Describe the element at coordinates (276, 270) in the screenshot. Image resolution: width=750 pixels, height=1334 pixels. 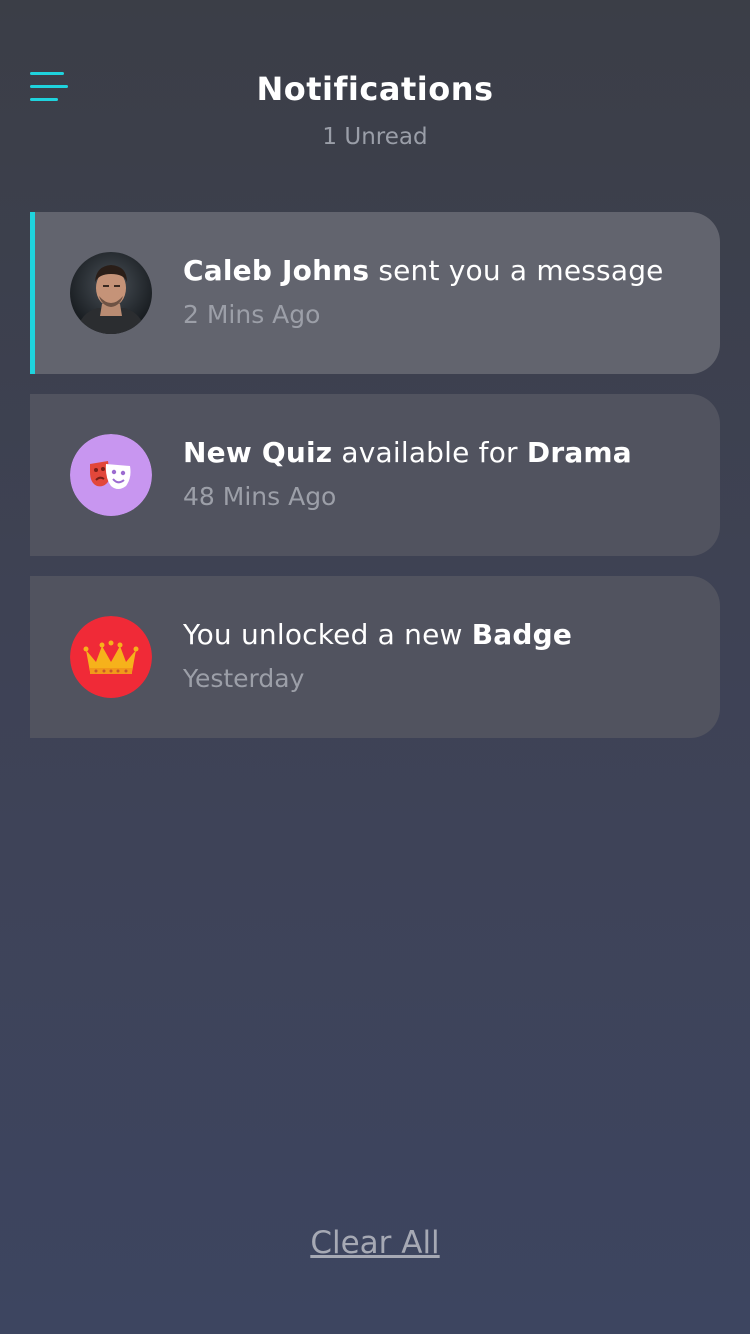
I see `sender-name: Caleb Johns` at that location.